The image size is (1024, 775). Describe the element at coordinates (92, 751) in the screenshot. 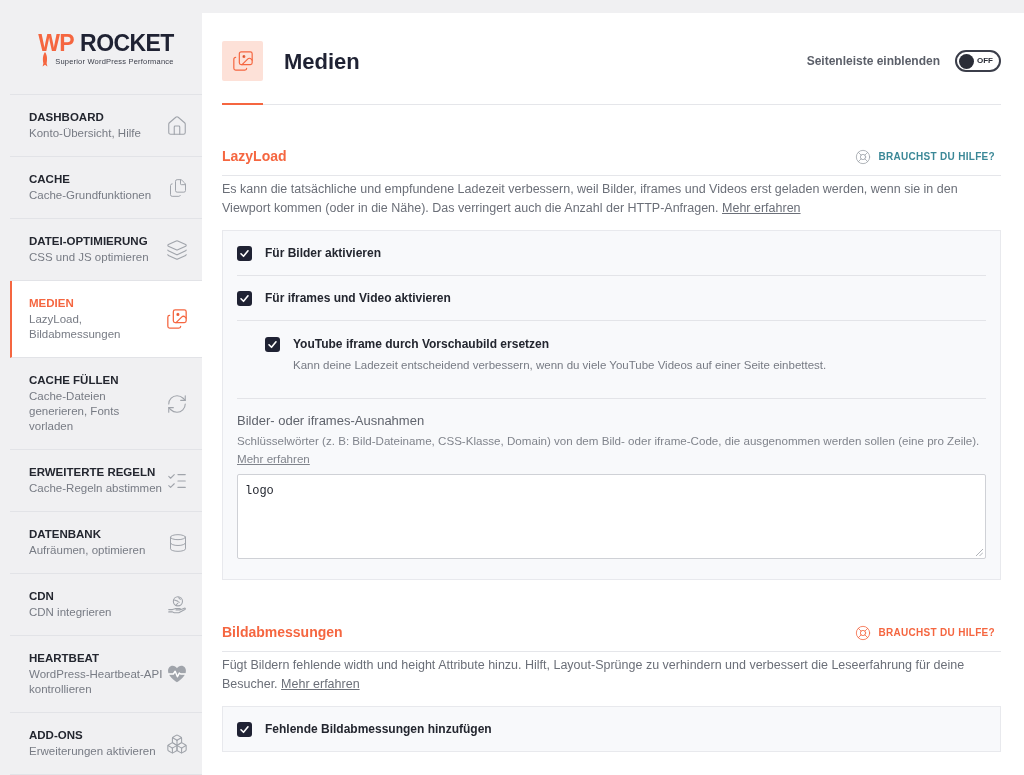

I see `nav-item-subtitle: Erweiterungen aktivieren` at that location.